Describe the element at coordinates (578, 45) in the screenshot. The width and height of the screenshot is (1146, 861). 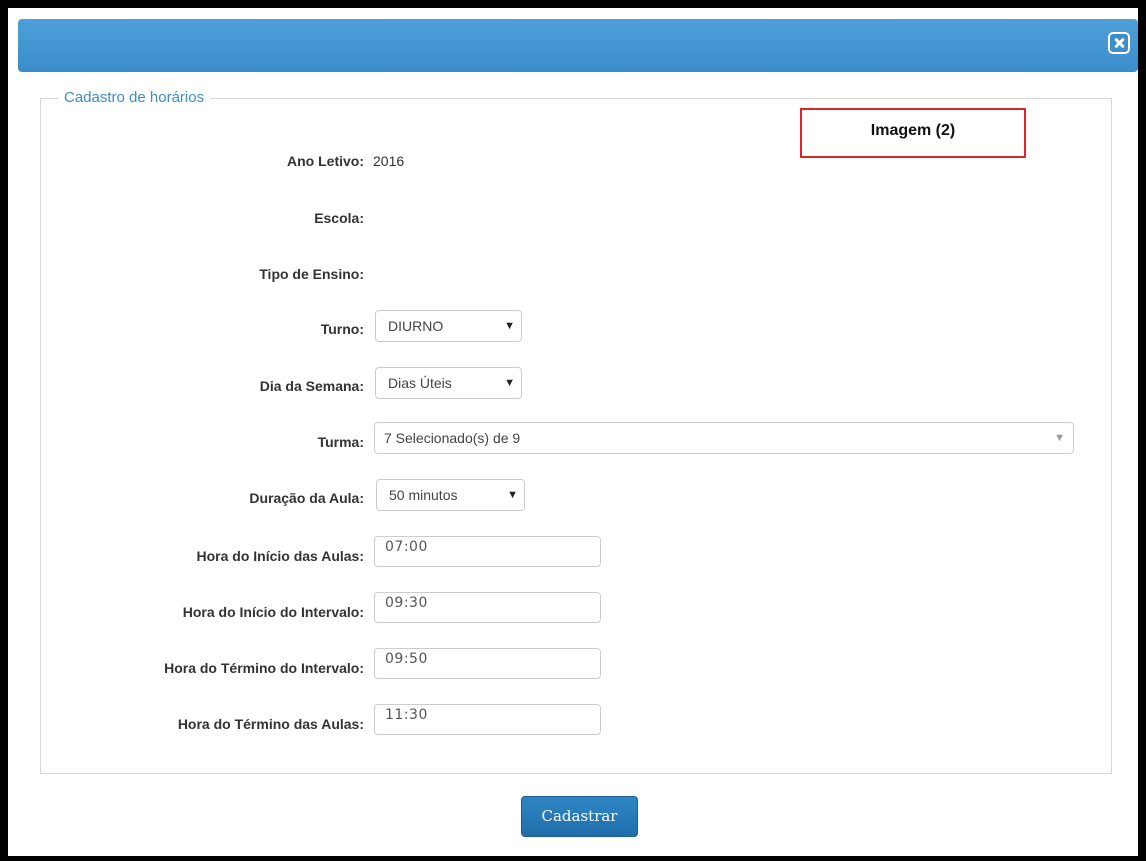
I see `dialog-titlebar` at that location.